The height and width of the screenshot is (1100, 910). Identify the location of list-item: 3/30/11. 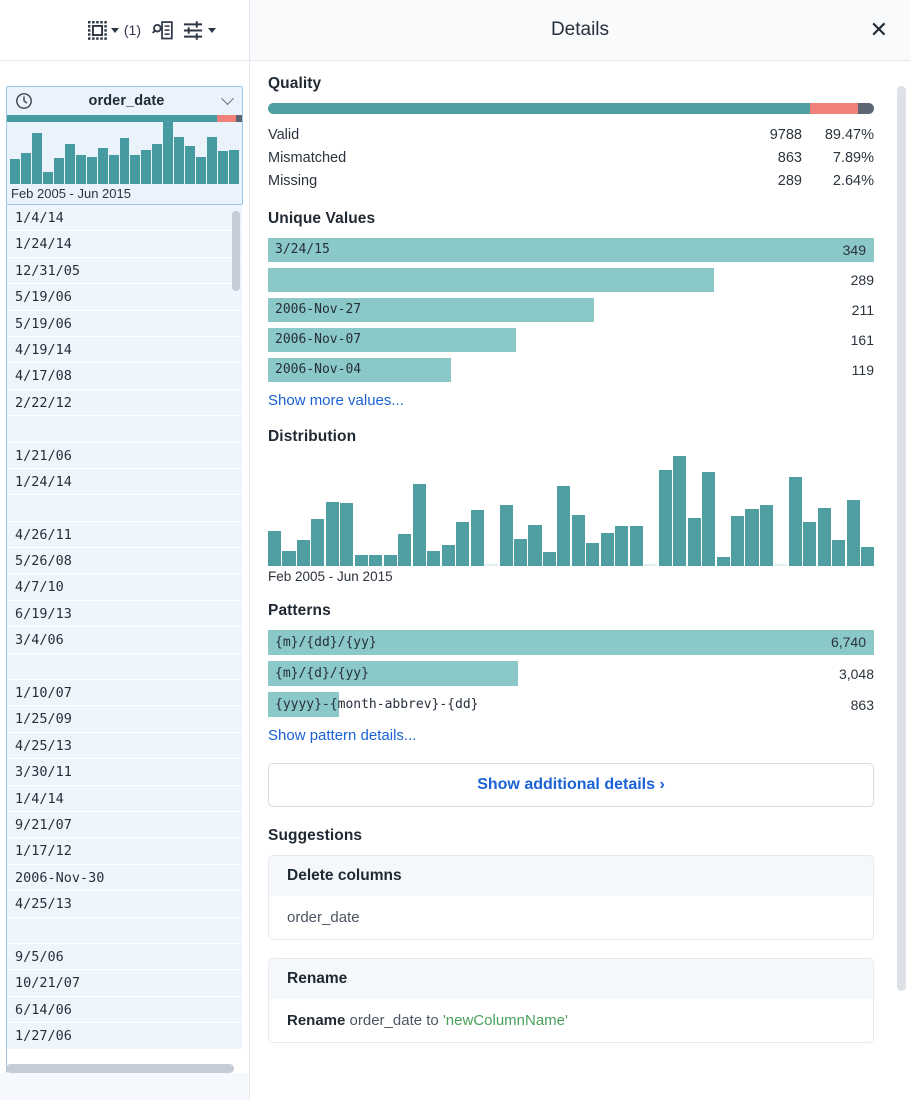
(124, 772).